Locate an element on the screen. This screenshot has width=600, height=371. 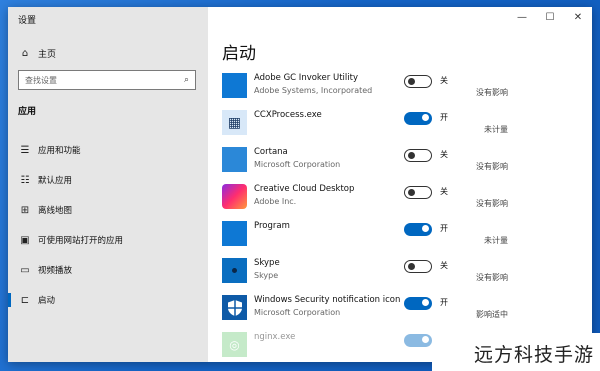
sidebar-item-apps-for-websites: ▣ 可使用网站打开的应用 is located at coordinates (108, 240).